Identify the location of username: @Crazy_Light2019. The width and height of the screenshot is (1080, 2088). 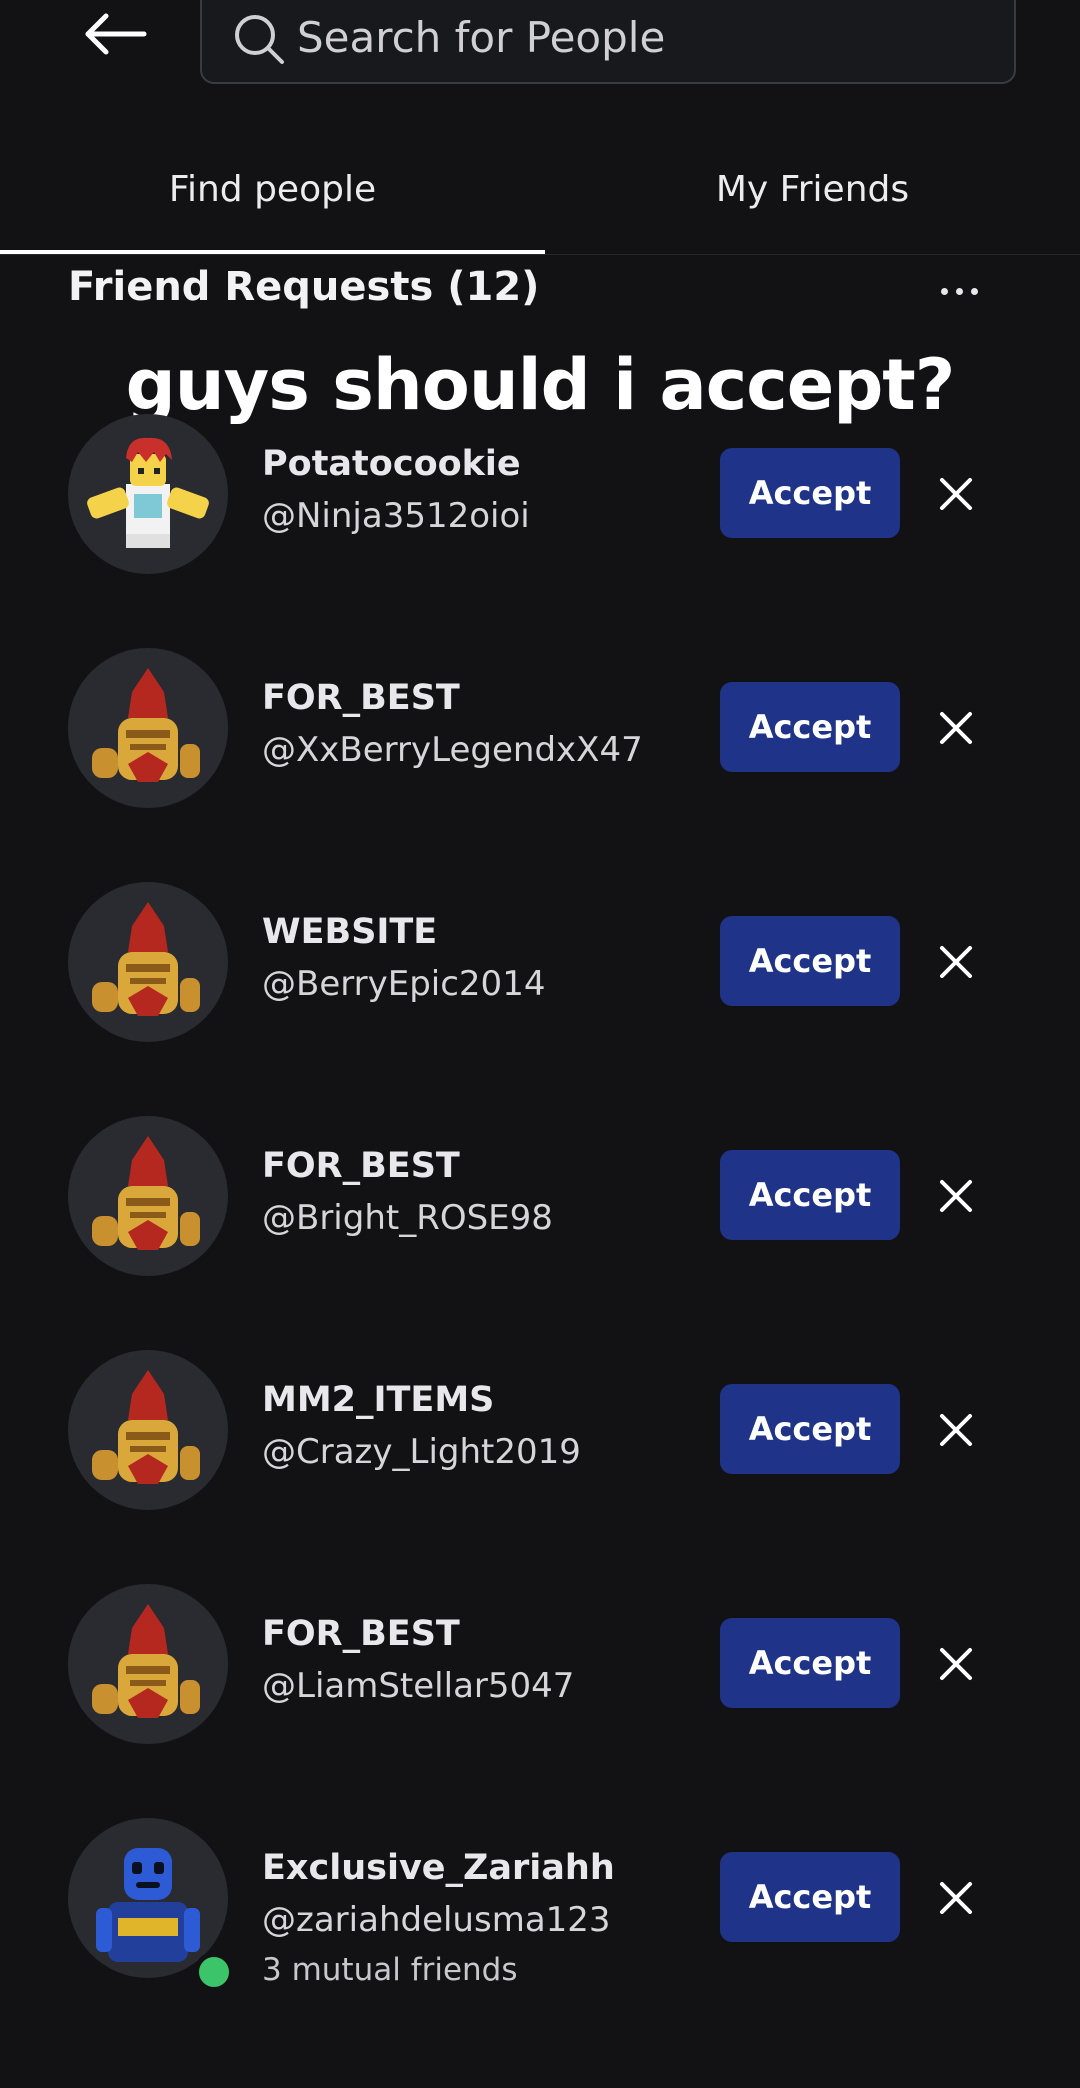
(421, 1452).